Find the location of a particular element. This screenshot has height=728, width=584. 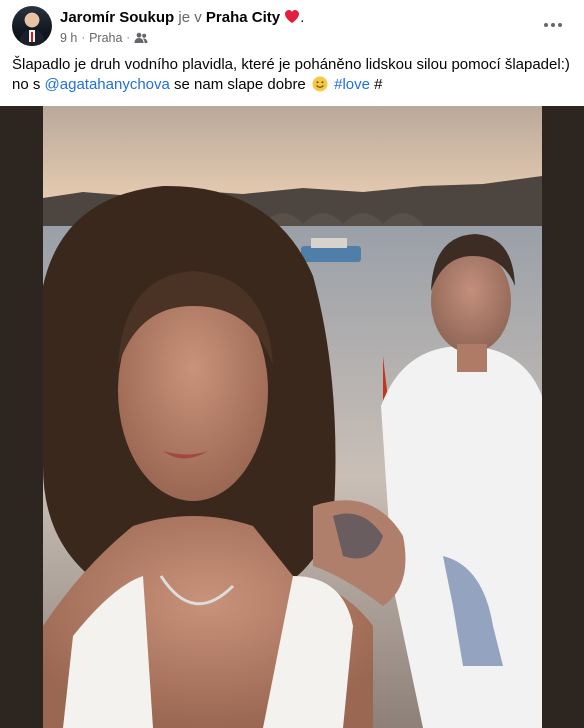

post-meta: 9 h · Praha · is located at coordinates (104, 38).